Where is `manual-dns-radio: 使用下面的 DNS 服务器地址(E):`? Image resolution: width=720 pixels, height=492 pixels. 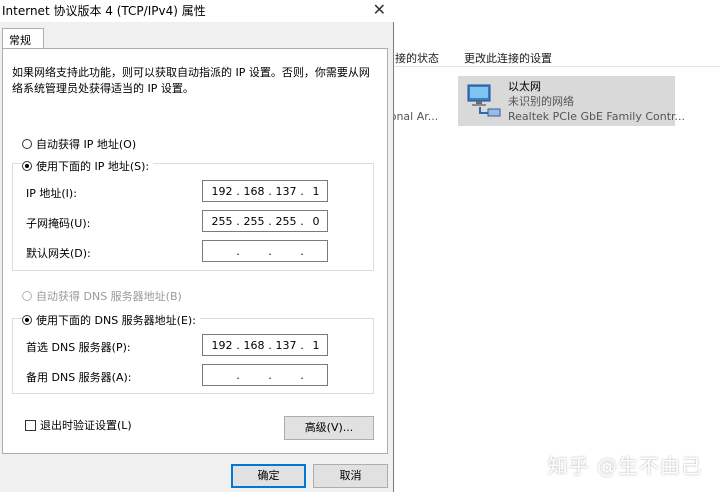
manual-dns-radio: 使用下面的 DNS 服务器地址(E): is located at coordinates (111, 320).